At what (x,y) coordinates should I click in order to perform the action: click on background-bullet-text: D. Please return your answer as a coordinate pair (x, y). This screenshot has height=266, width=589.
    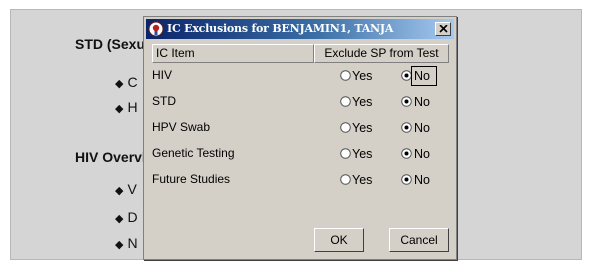
    Looking at the image, I should click on (132, 217).